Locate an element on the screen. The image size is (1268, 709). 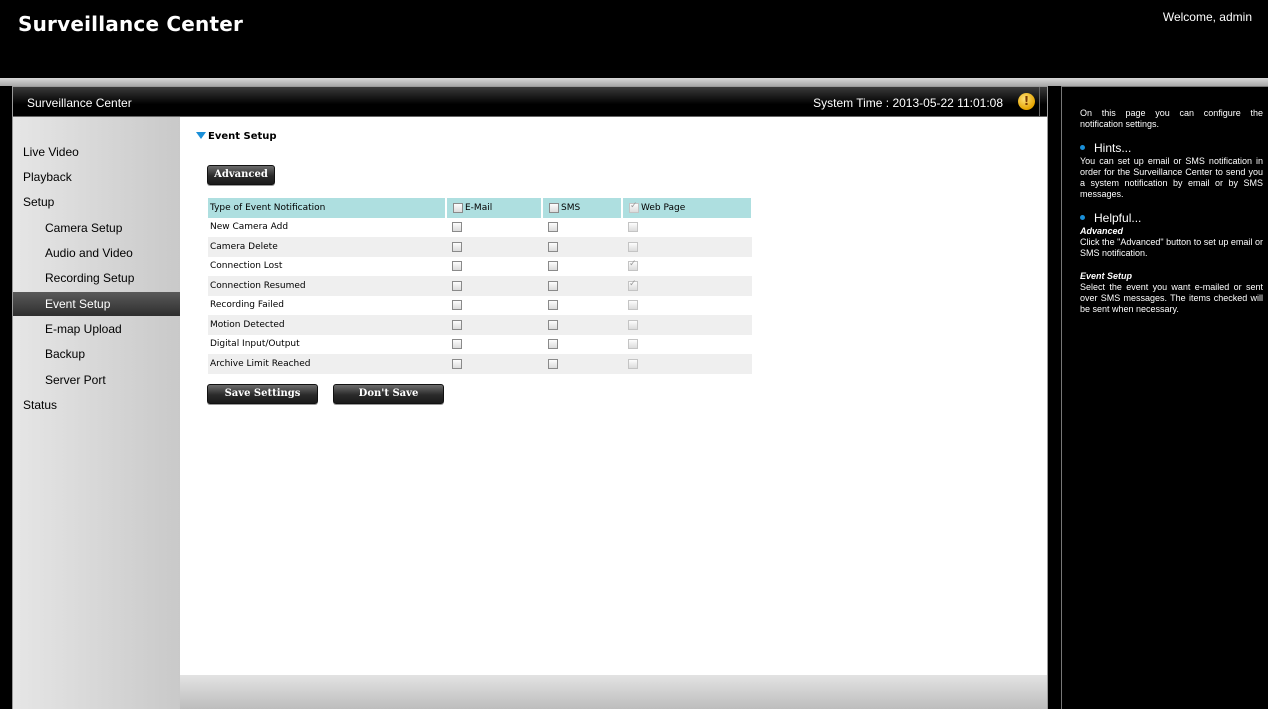
nav-item-playback: Playback is located at coordinates (96, 177).